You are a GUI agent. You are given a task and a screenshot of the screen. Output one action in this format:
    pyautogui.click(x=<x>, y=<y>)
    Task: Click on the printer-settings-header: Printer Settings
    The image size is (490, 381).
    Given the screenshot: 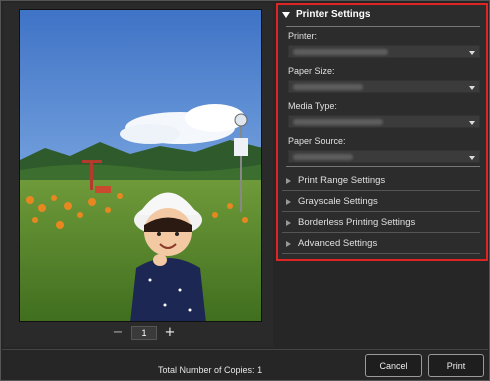 What is the action you would take?
    pyautogui.click(x=326, y=14)
    